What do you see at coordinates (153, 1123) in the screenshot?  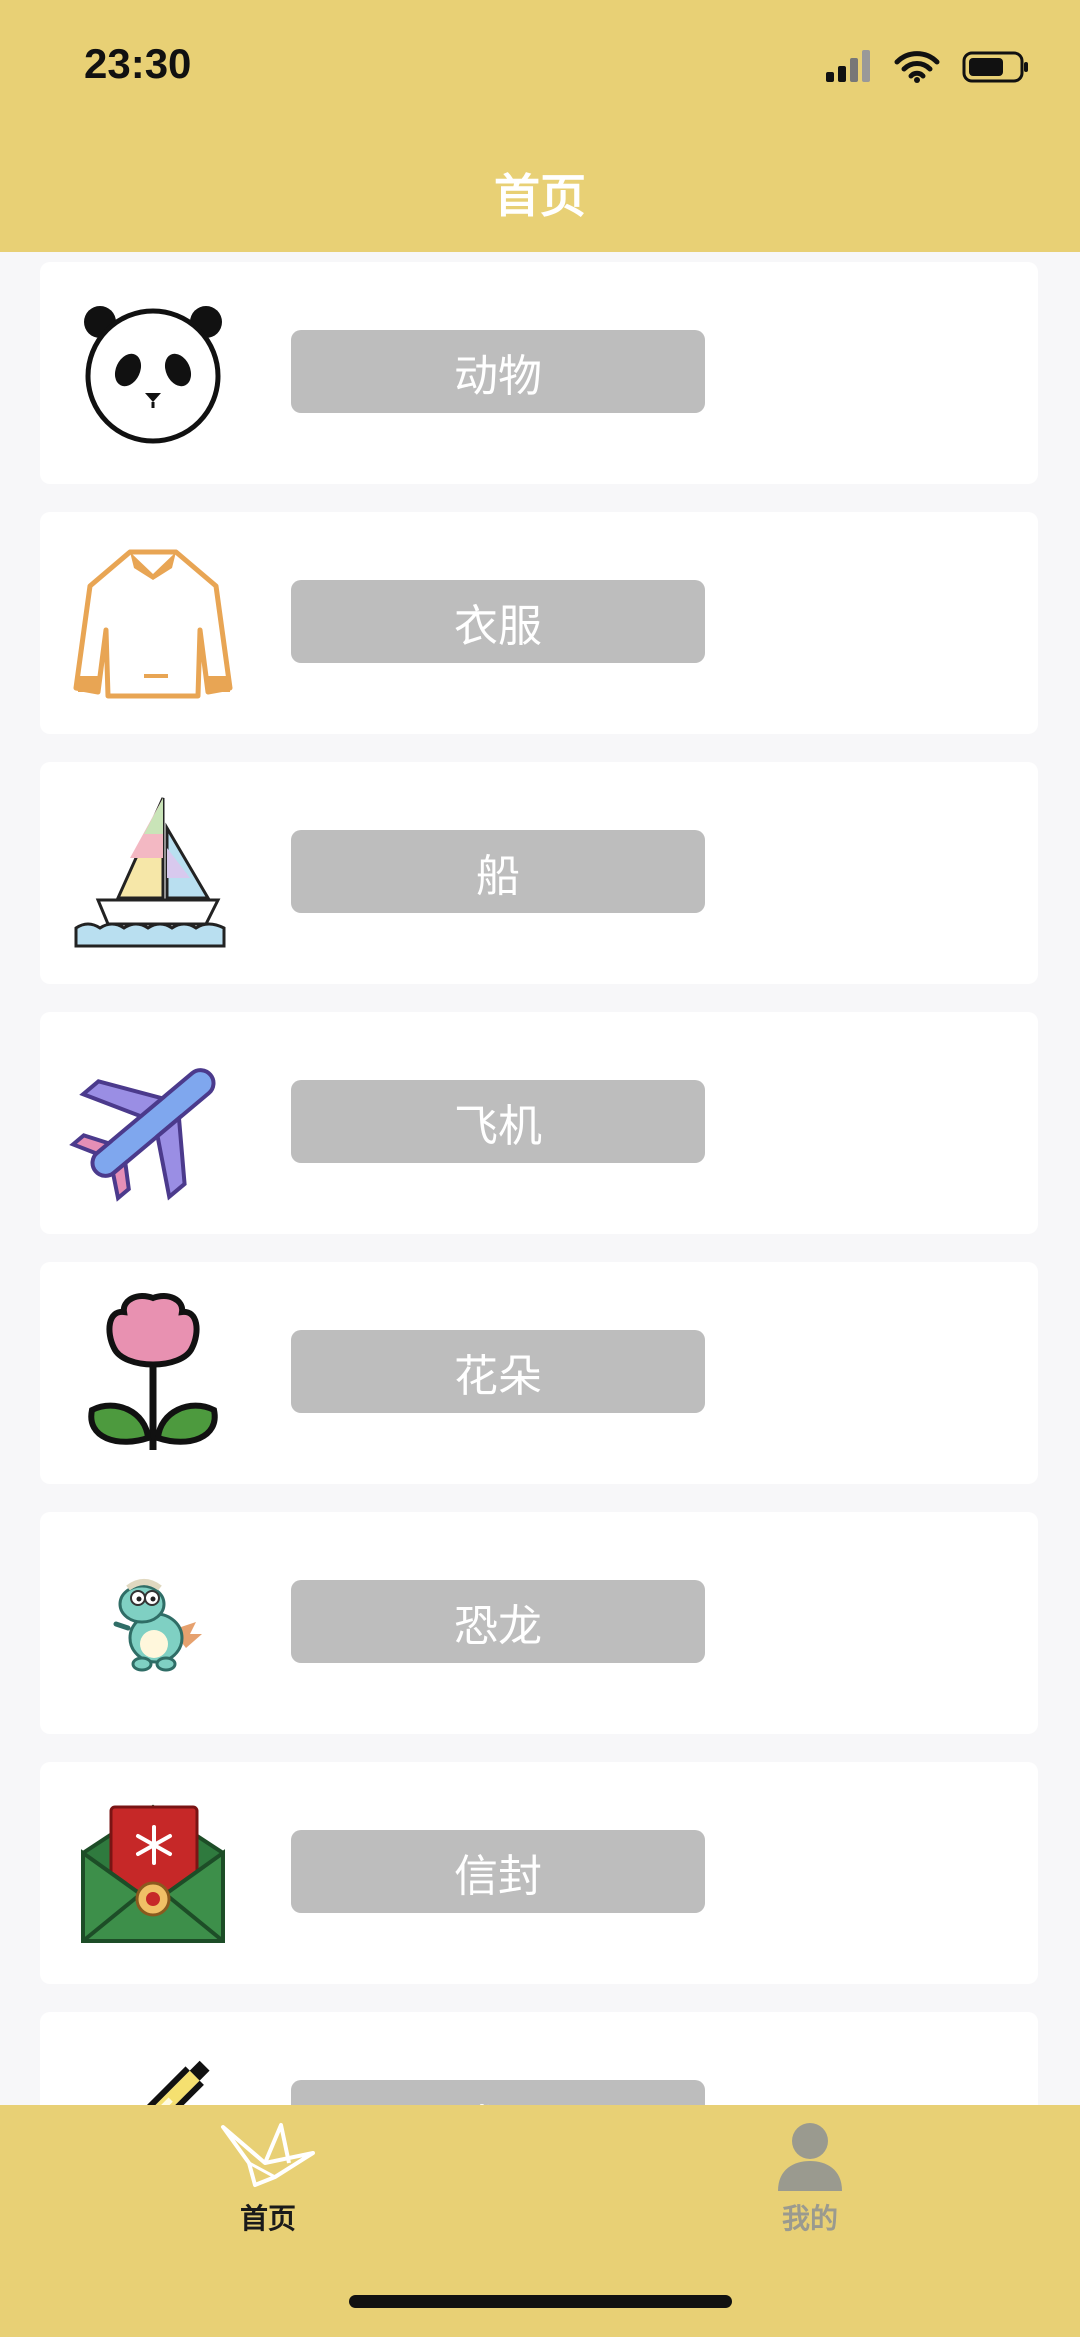 I see `airplane-icon` at bounding box center [153, 1123].